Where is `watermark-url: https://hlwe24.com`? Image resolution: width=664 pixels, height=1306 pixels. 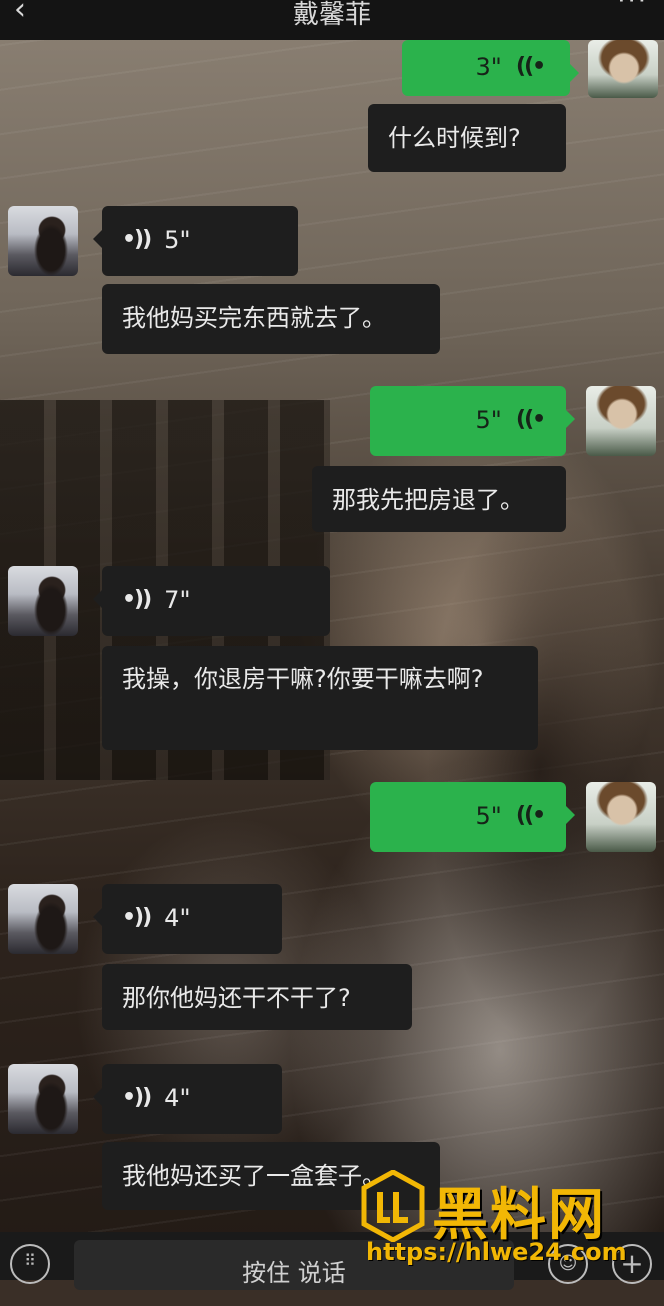 watermark-url: https://hlwe24.com is located at coordinates (496, 1252).